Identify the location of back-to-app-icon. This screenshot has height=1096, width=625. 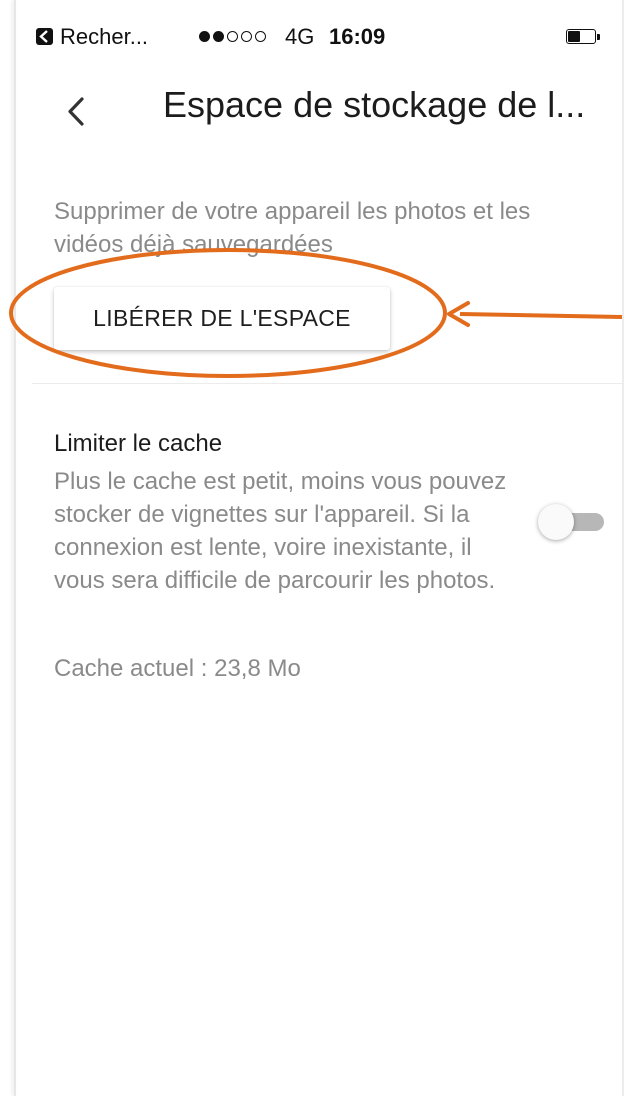
(44, 36).